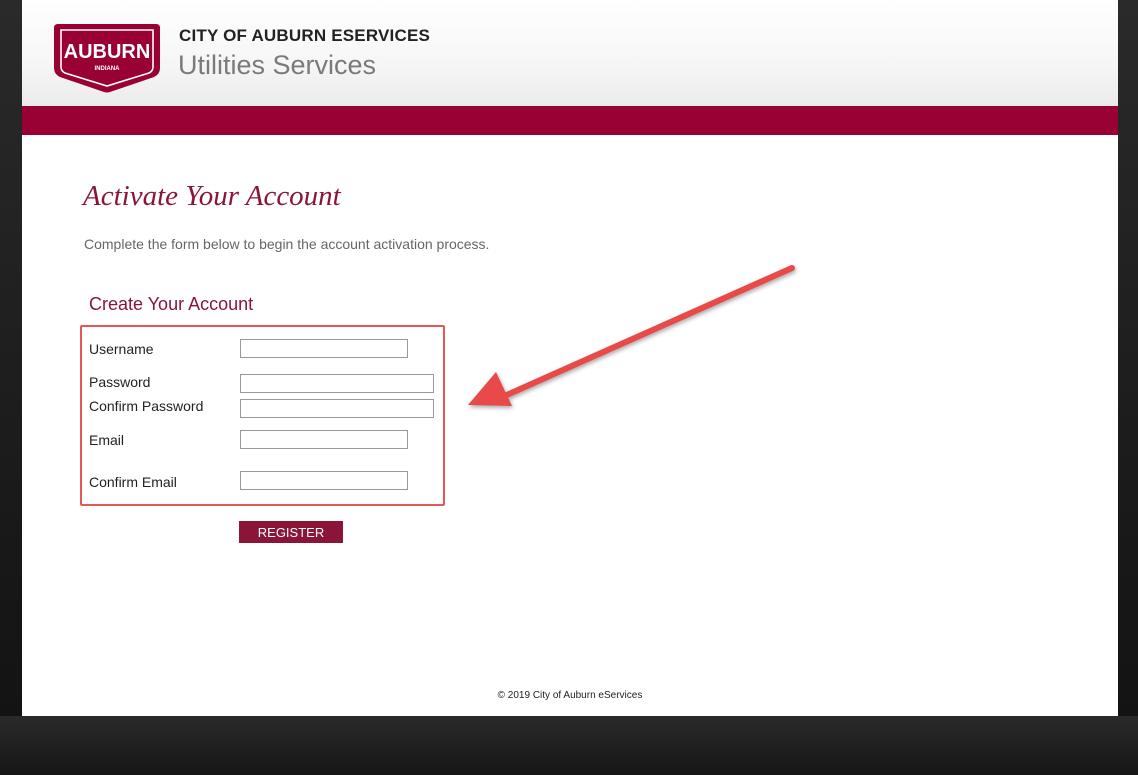 This screenshot has width=1138, height=775. What do you see at coordinates (570, 695) in the screenshot?
I see `footer-copyright: © 2019 City of Auburn eServices` at bounding box center [570, 695].